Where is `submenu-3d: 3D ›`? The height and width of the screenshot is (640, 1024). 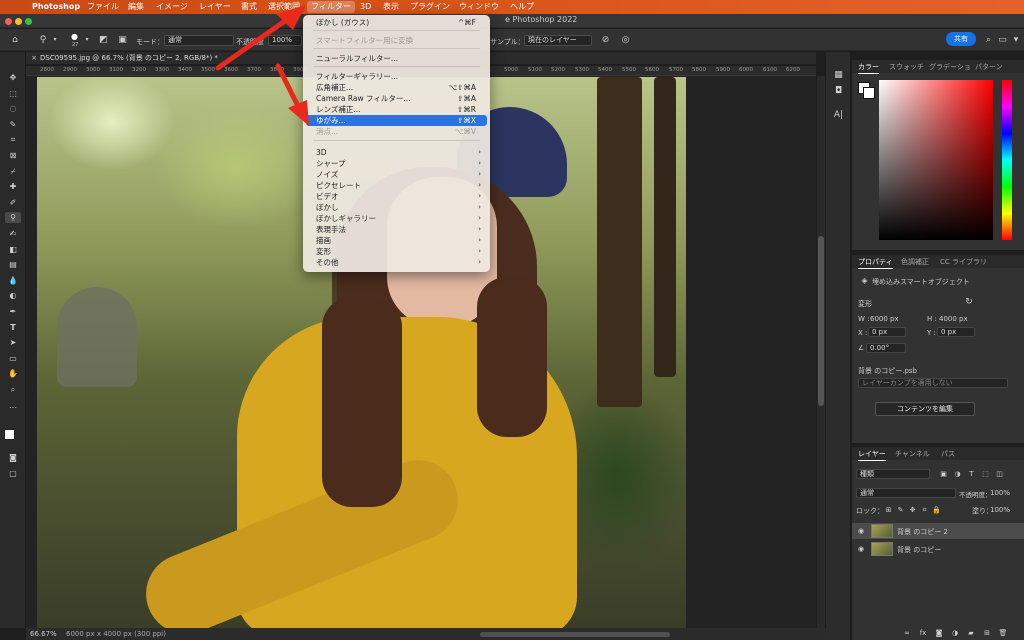 submenu-3d: 3D › is located at coordinates (396, 152).